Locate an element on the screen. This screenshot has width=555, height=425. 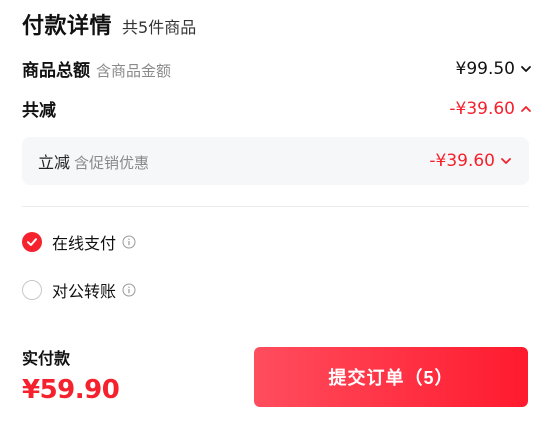
instant-discount-amount-toggle: -¥39.60 is located at coordinates (471, 161).